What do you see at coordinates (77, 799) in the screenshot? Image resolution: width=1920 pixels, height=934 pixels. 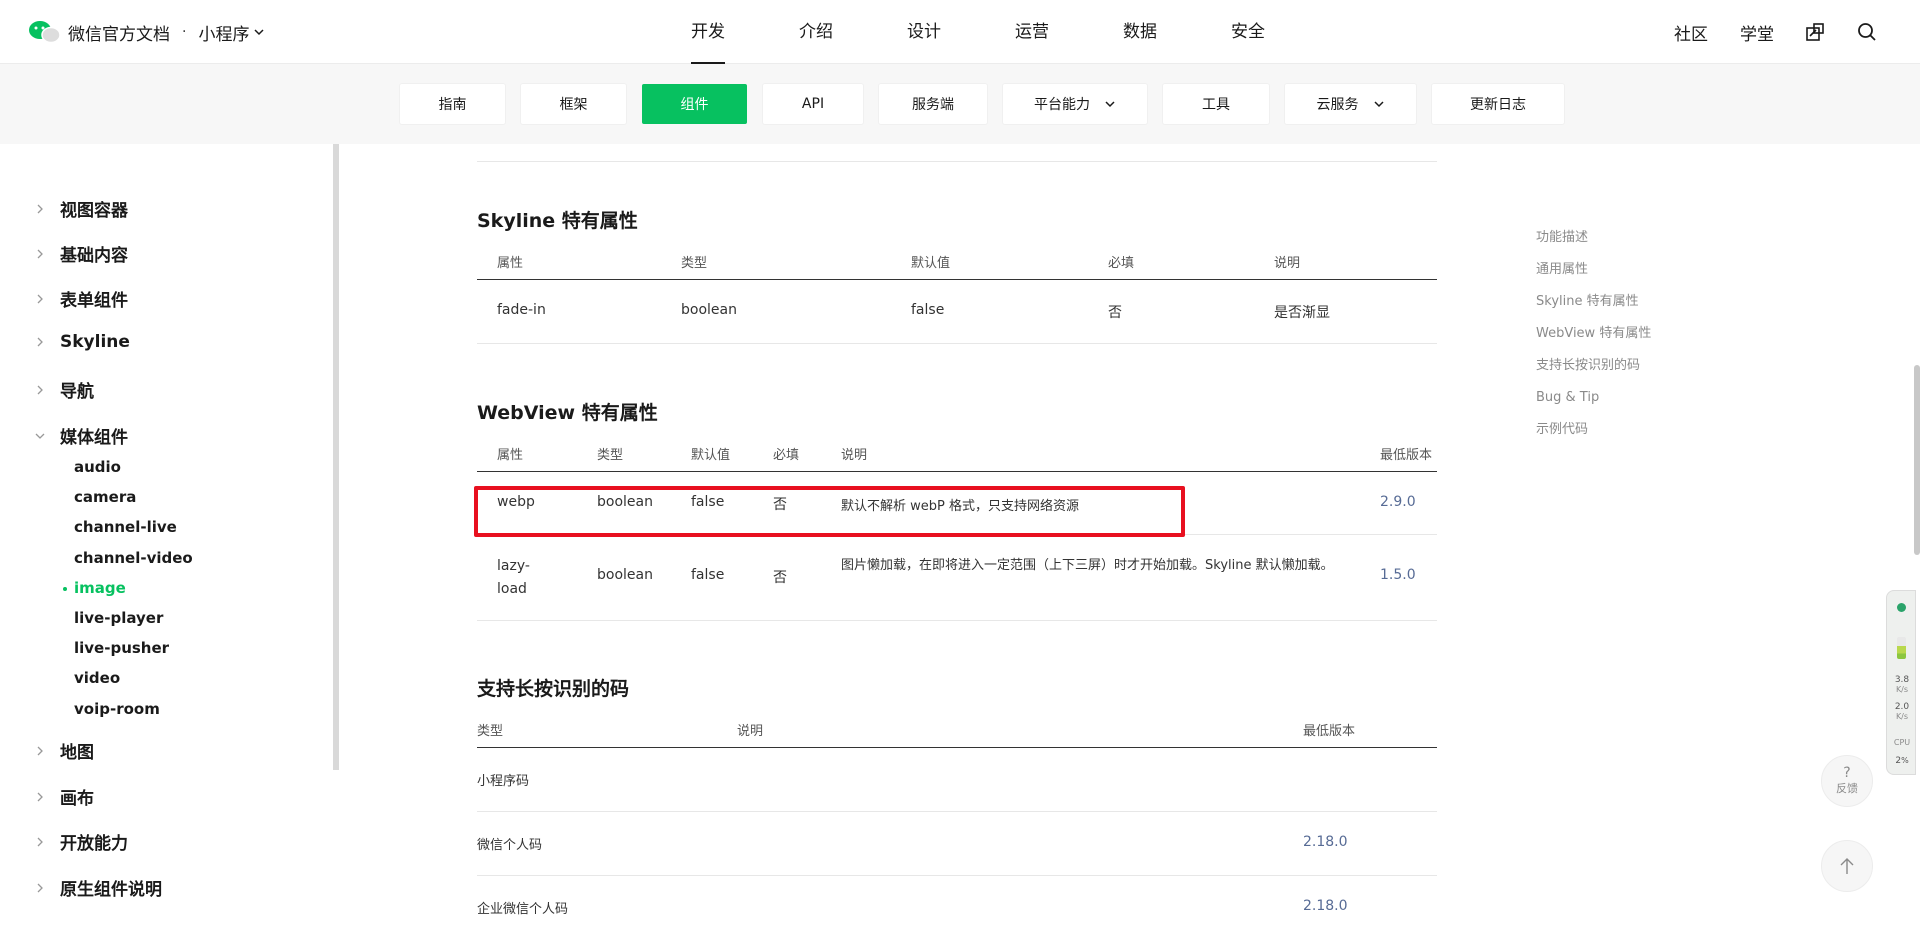 I see `sidebar-group-label: 画布` at bounding box center [77, 799].